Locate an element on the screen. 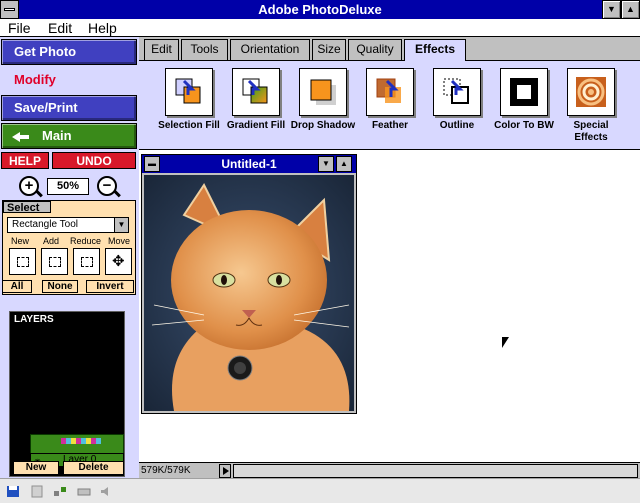 This screenshot has height=503, width=640. menu-edit: Edit is located at coordinates (60, 28).